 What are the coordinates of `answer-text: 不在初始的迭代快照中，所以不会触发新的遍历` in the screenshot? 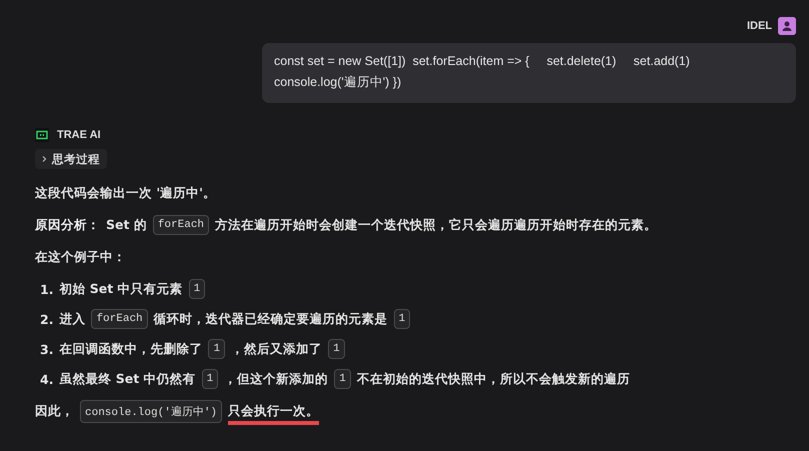 It's located at (493, 379).